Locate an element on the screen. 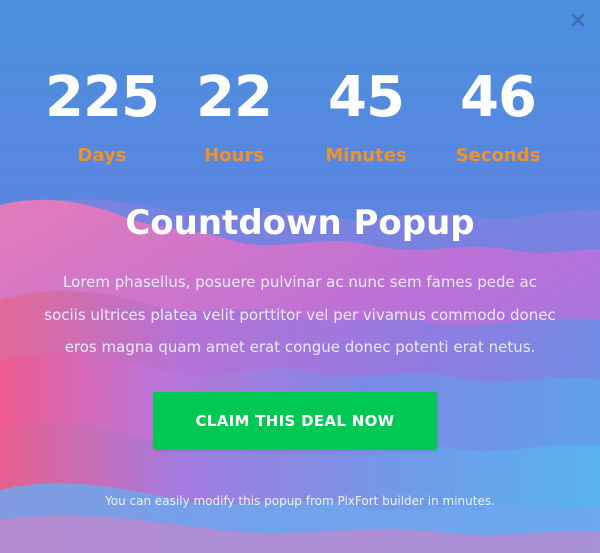 The width and height of the screenshot is (600, 553). countdown-minutes: 45 Minutes is located at coordinates (366, 115).